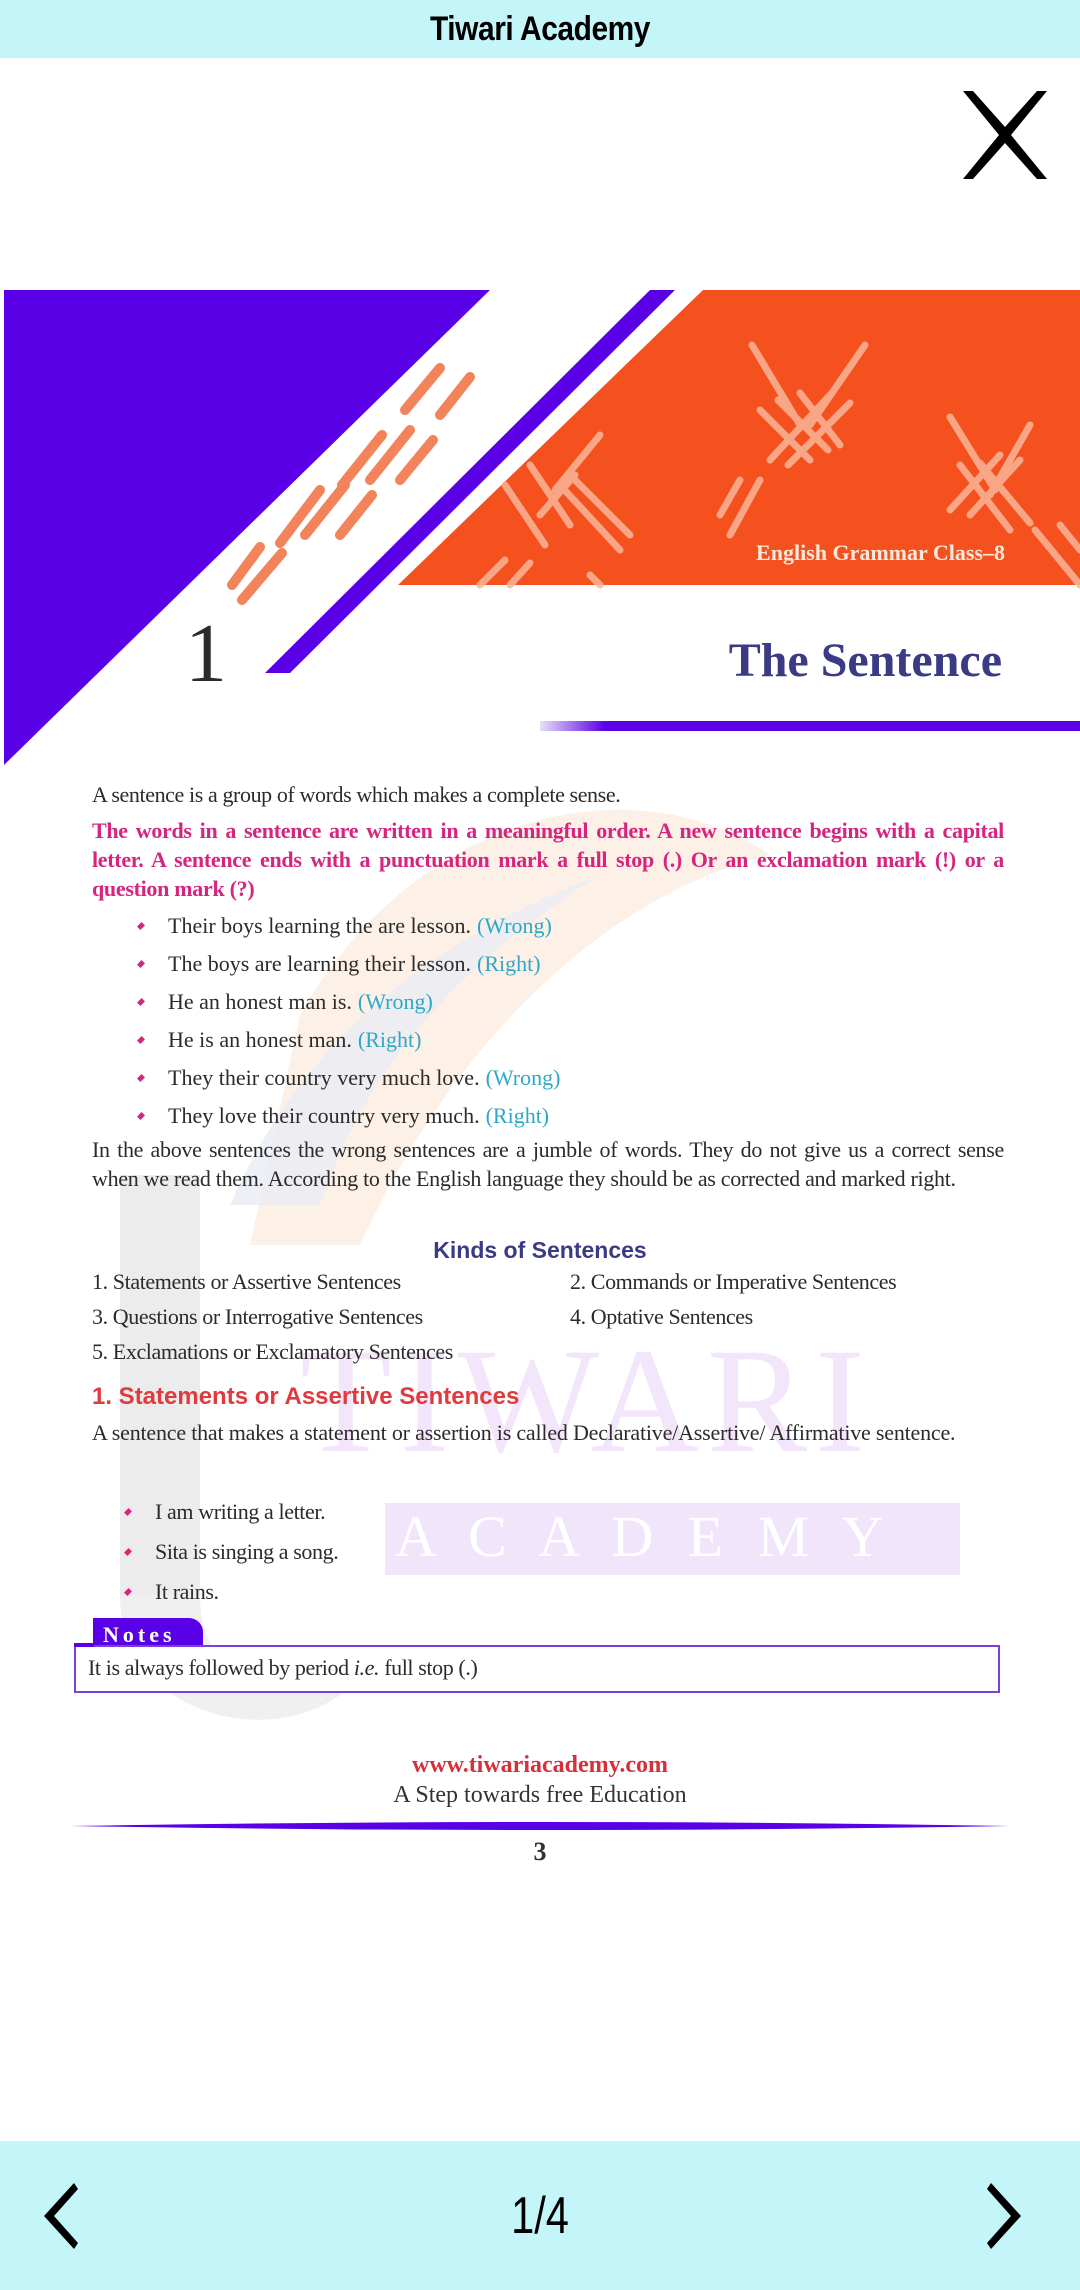  I want to click on example-text: He is an honest man., so click(260, 1039).